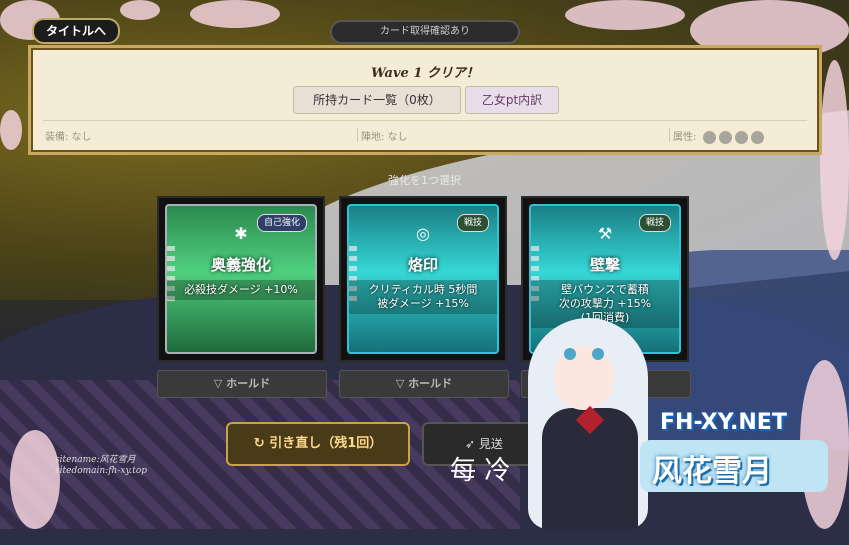 The height and width of the screenshot is (545, 849). Describe the element at coordinates (423, 289) in the screenshot. I see `card-desc-line: クリティカル時 5秒間` at that location.